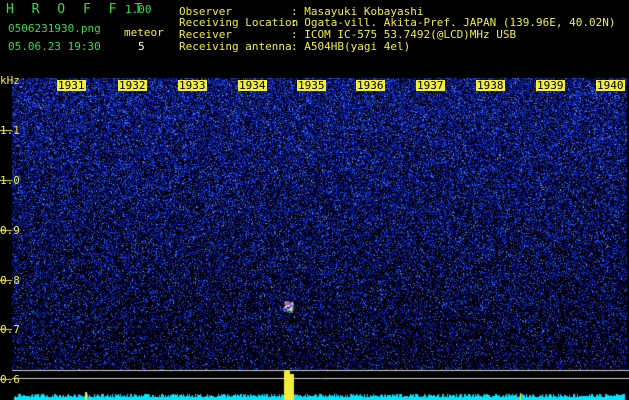 Image resolution: width=629 pixels, height=400 pixels. I want to click on freq-tick: 0.6, so click(10, 379).